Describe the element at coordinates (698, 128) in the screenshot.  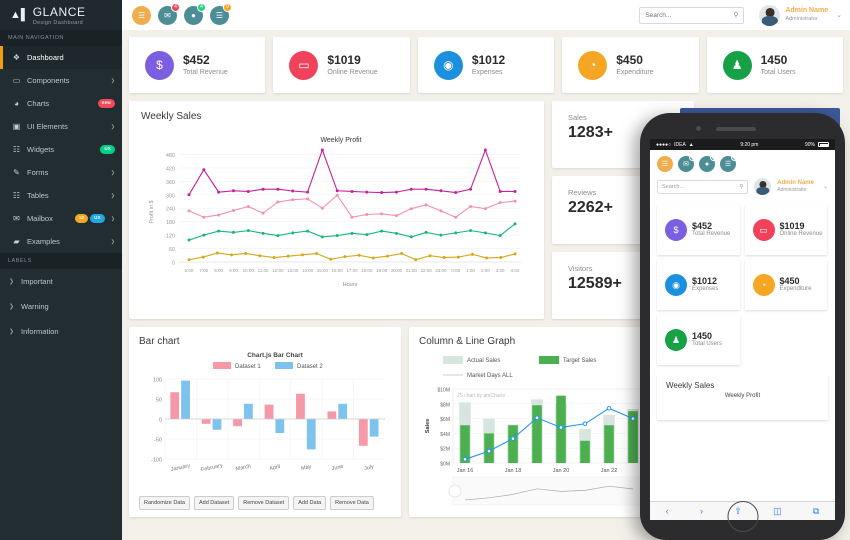
I see `phone-camera-icon` at that location.